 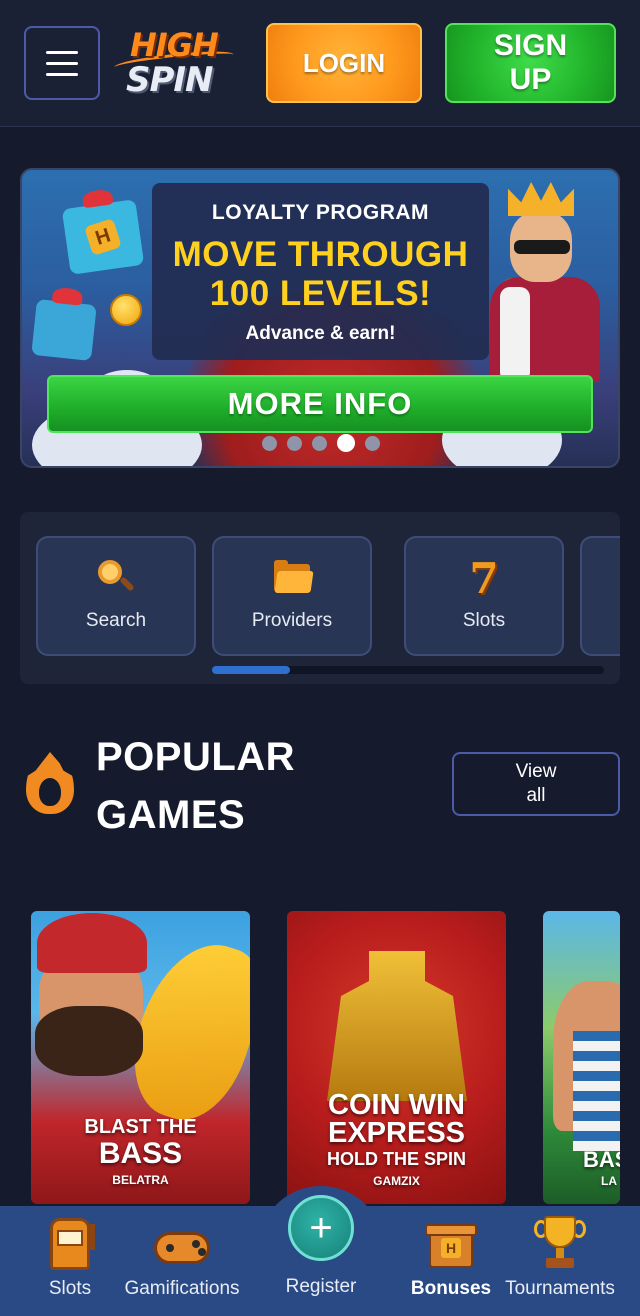 What do you see at coordinates (545, 282) in the screenshot?
I see `king-mascot` at bounding box center [545, 282].